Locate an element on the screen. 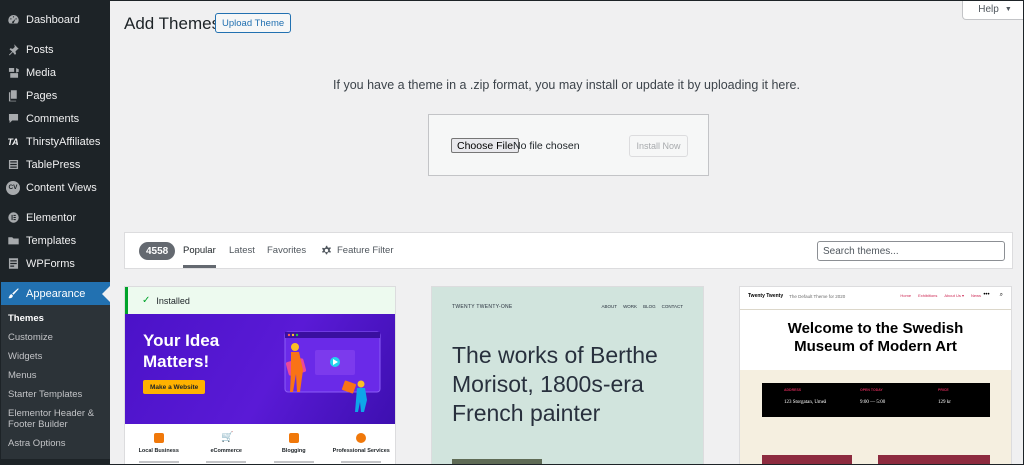  search-icon: ⌕ is located at coordinates (1001, 295).